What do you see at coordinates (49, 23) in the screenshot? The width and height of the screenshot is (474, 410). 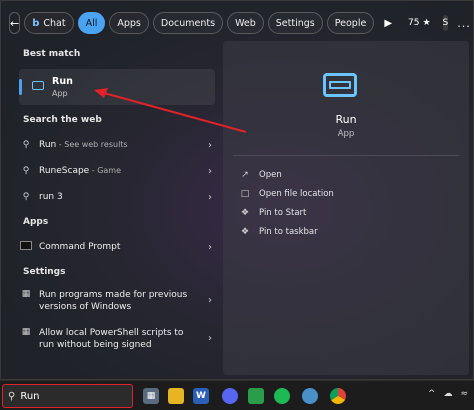 I see `filter-chat: b Chat` at bounding box center [49, 23].